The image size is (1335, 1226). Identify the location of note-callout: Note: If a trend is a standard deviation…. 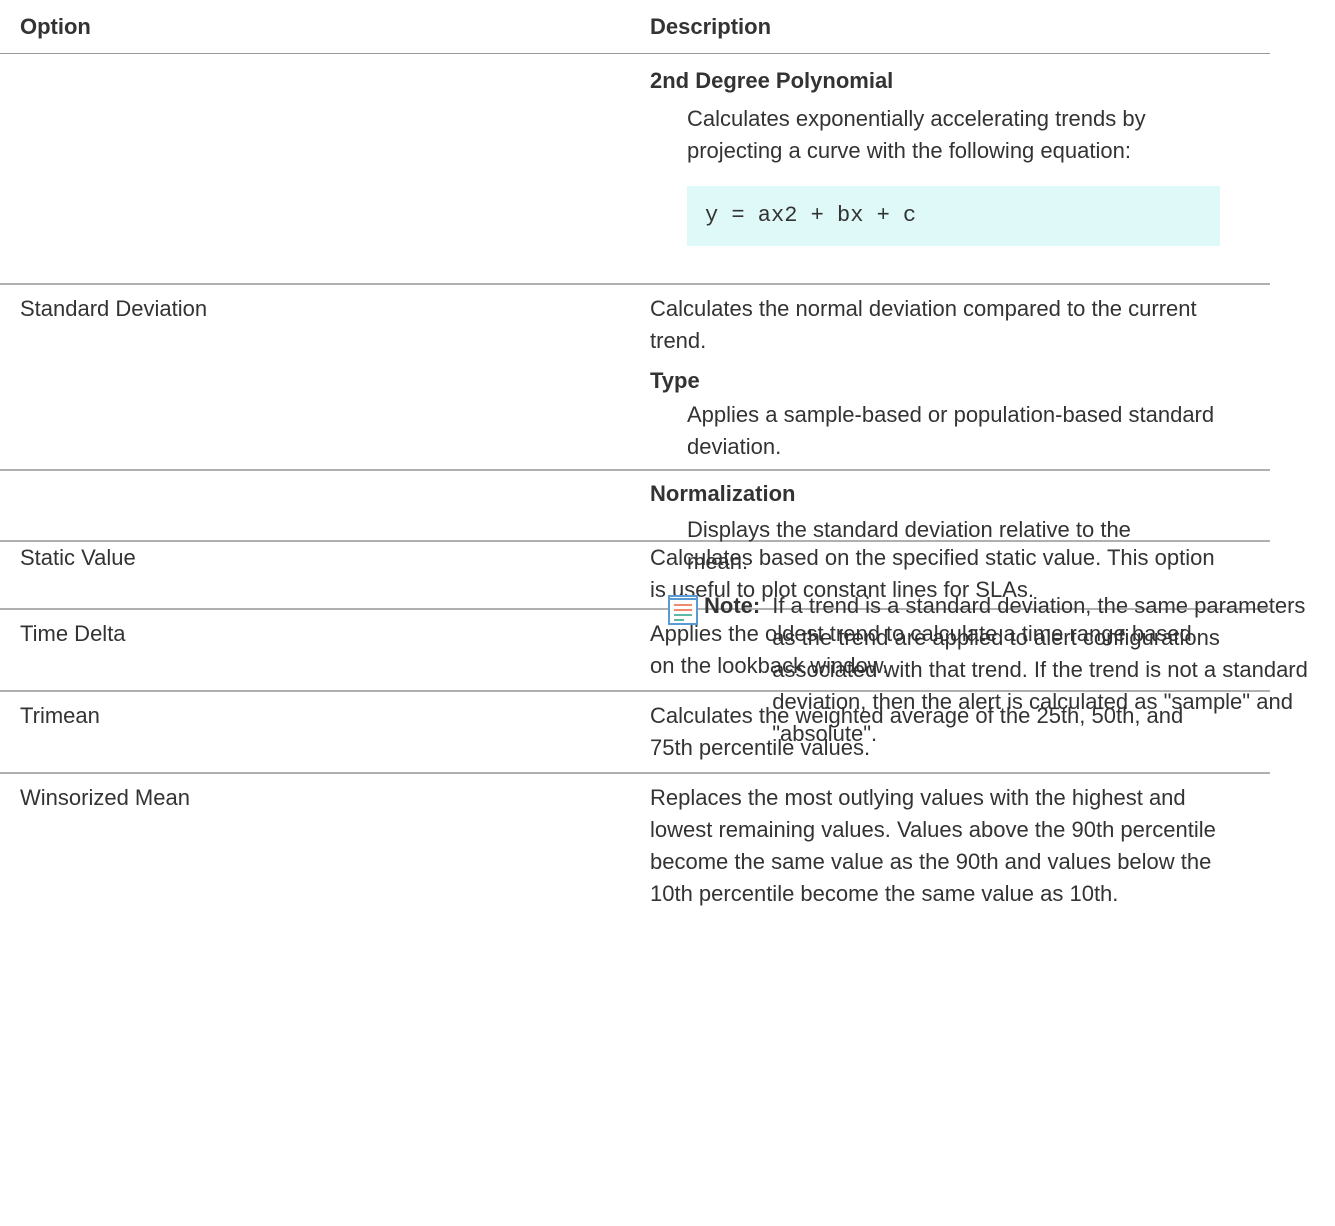
(988, 670).